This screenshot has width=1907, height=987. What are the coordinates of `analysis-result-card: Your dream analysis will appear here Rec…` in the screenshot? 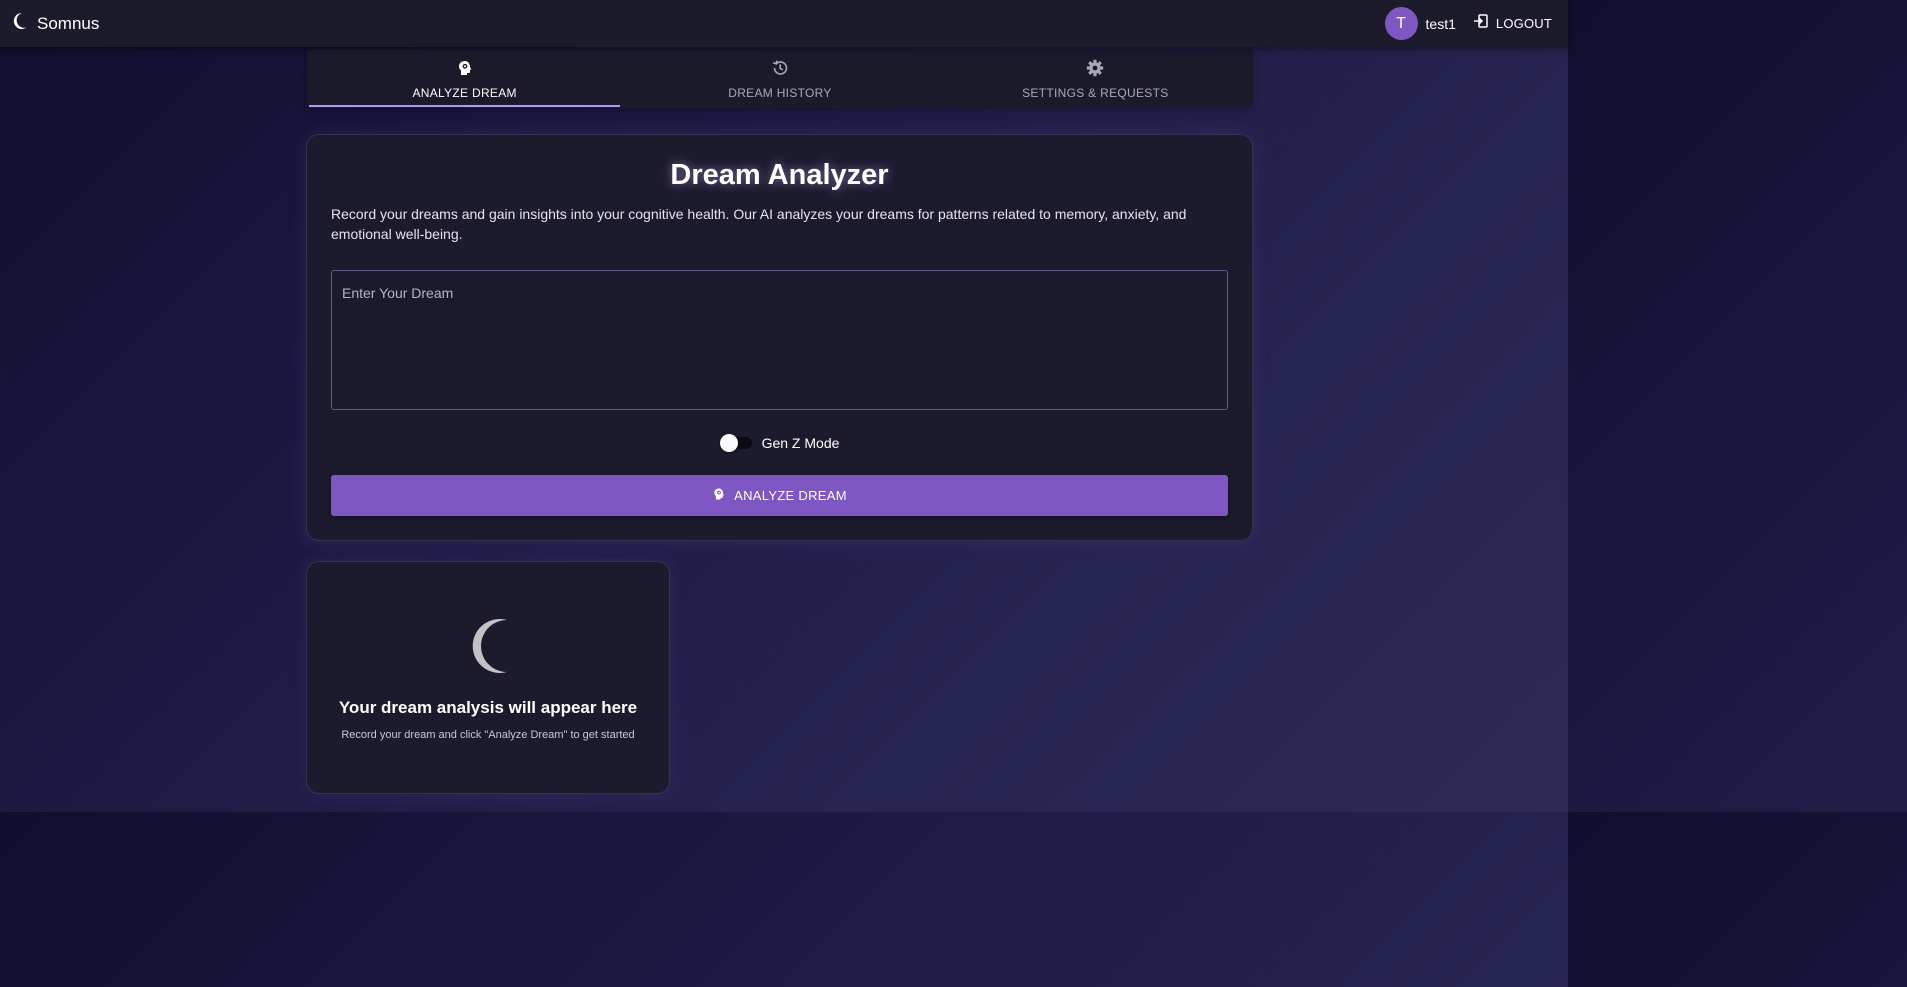 It's located at (488, 677).